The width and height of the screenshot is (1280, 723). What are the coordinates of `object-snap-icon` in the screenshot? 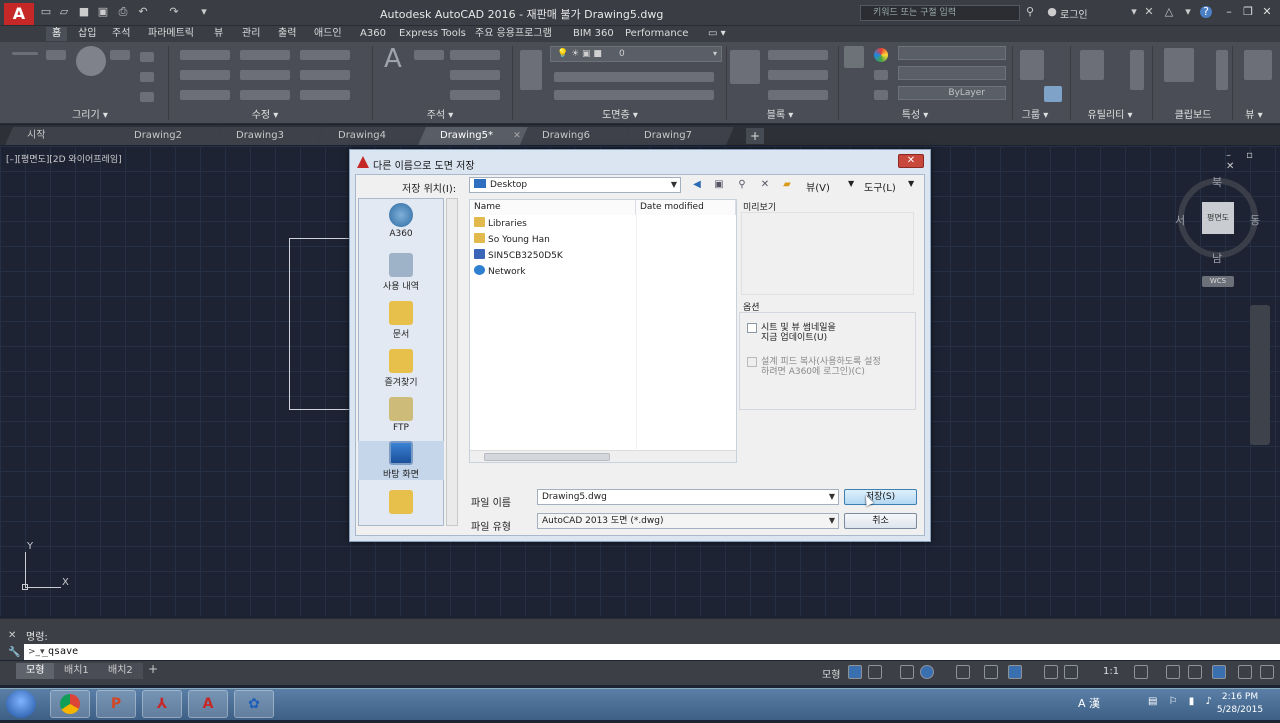 It's located at (1015, 672).